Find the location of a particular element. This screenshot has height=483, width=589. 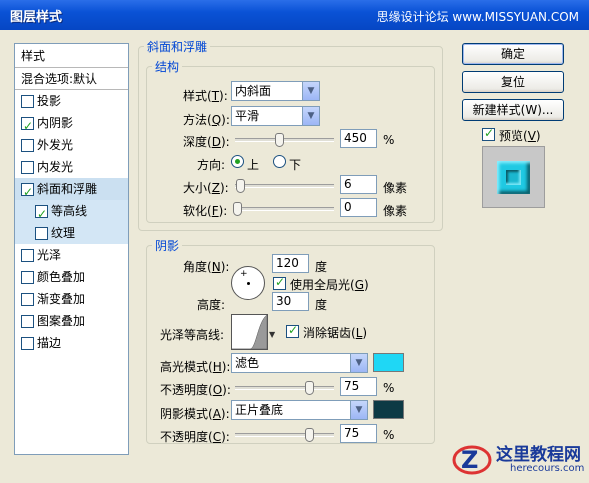

shadow-mode-select: 正片叠底 ▼ is located at coordinates (299, 410).